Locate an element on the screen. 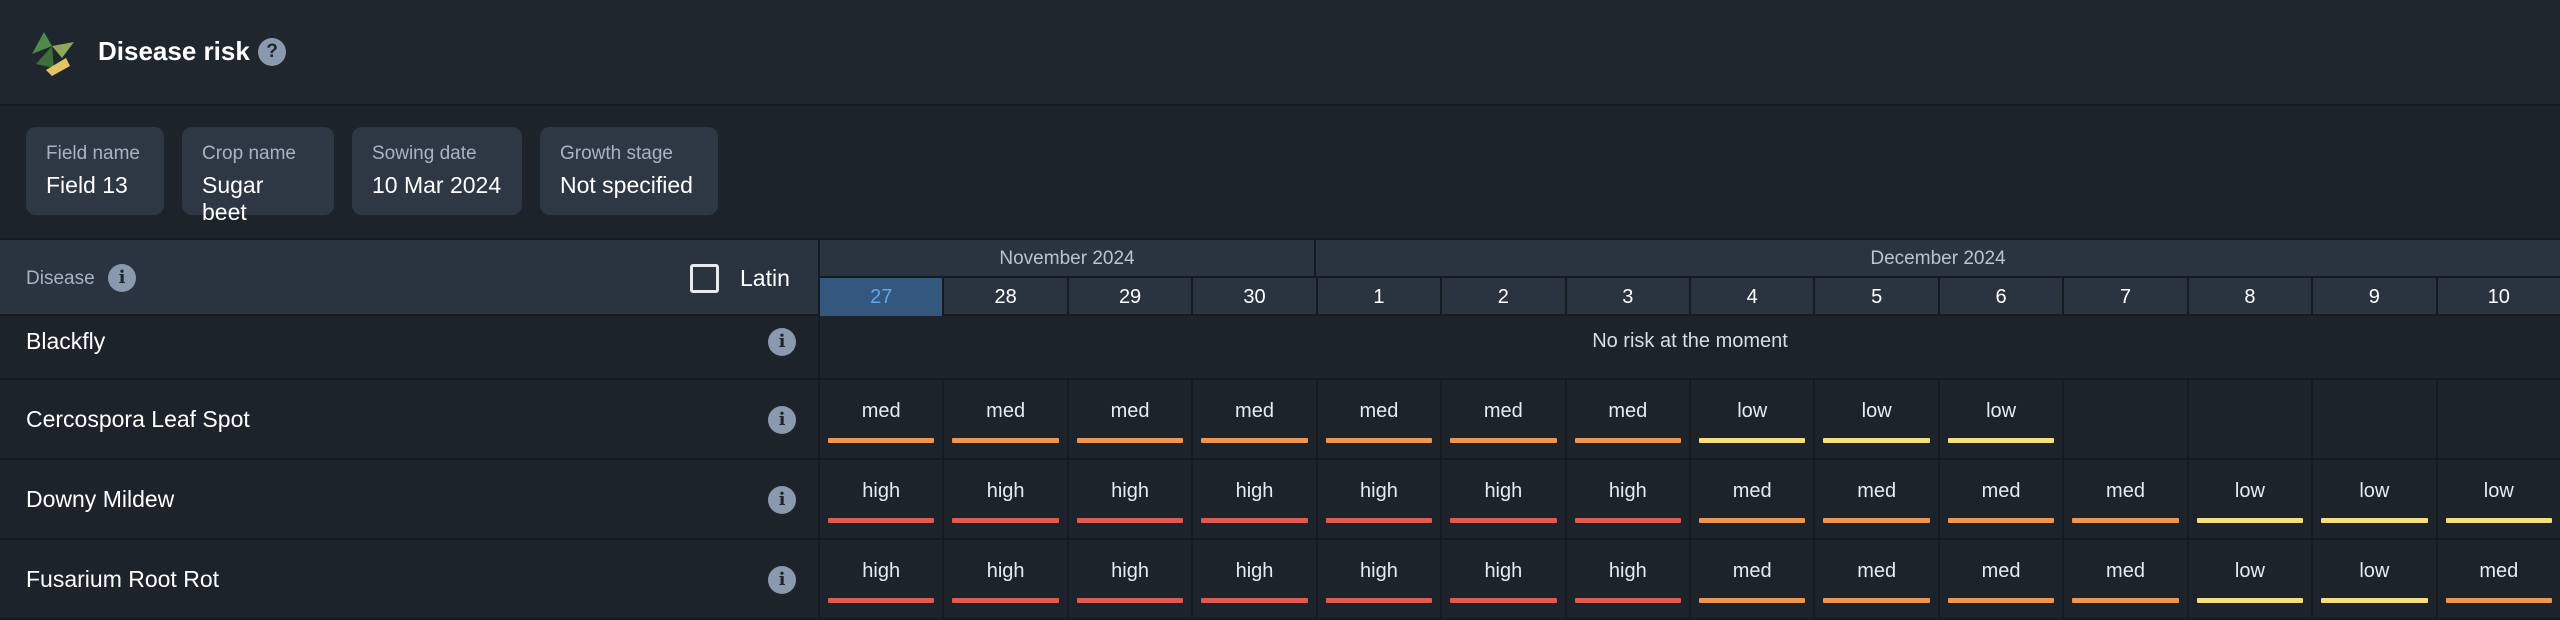 The image size is (2560, 620). chip-label: Growth stage is located at coordinates (616, 153).